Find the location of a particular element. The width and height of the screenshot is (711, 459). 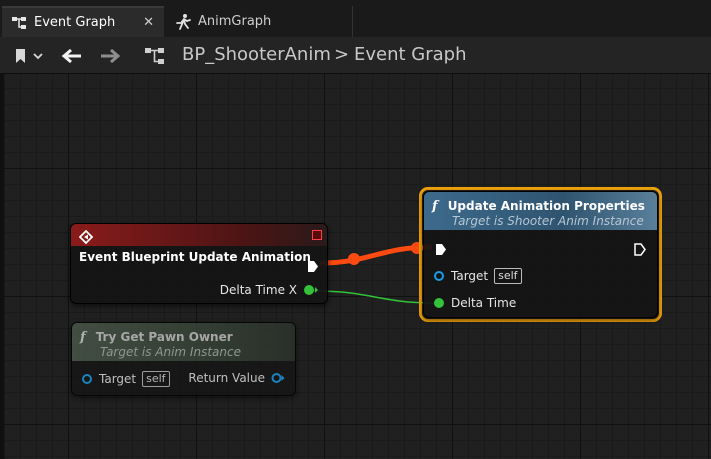

node-subtitle: Target is Shooter Anim Instance is located at coordinates (548, 221).